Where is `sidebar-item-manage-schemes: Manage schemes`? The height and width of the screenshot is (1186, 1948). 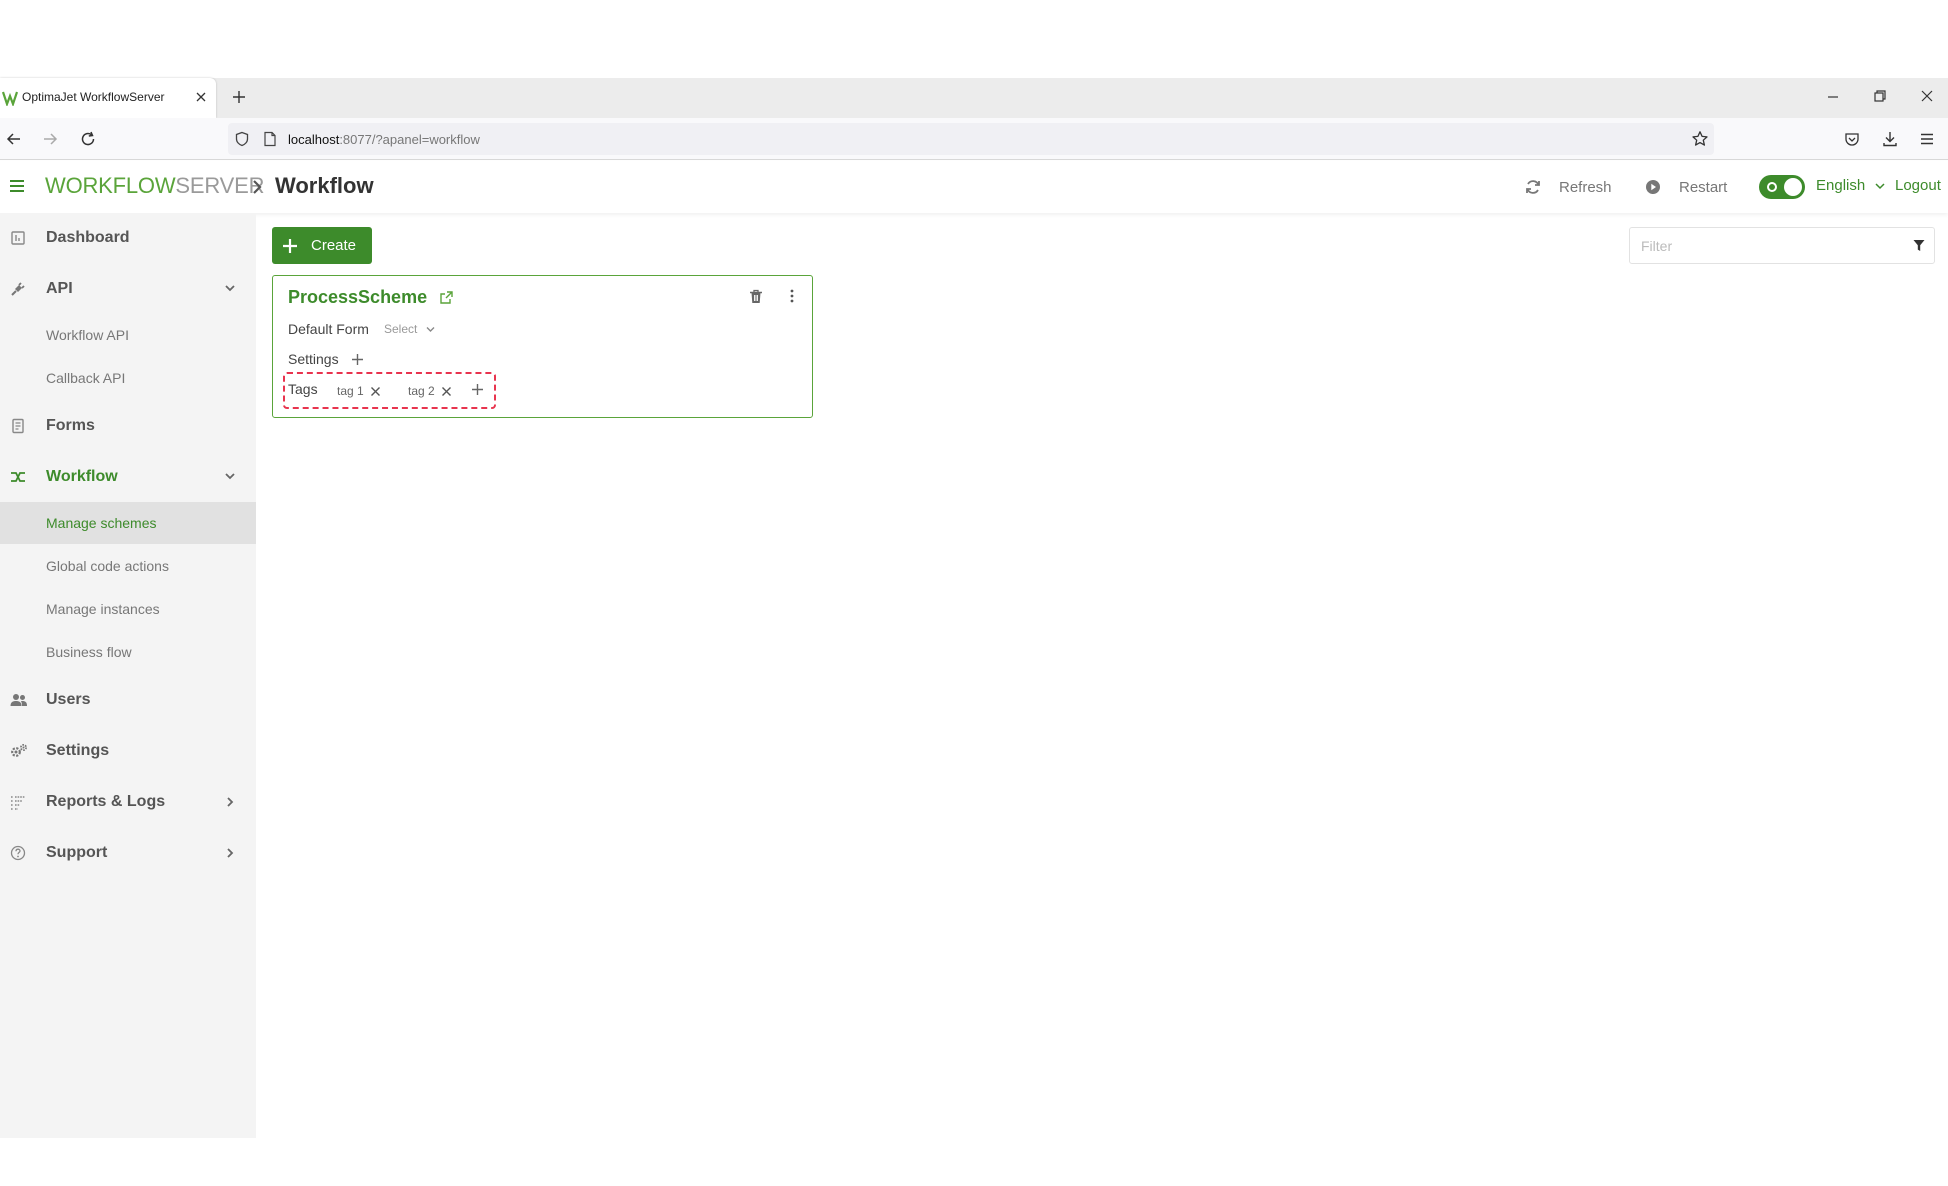
sidebar-item-manage-schemes: Manage schemes is located at coordinates (128, 523).